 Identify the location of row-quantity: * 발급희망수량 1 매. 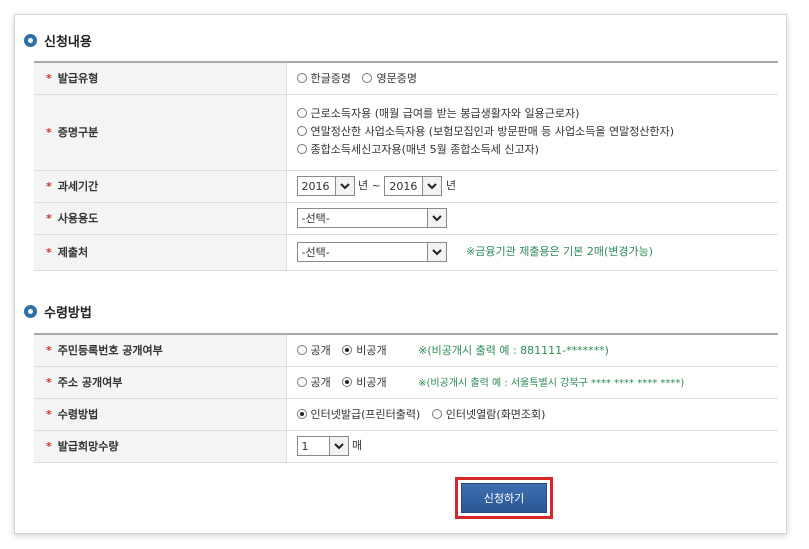
(406, 446).